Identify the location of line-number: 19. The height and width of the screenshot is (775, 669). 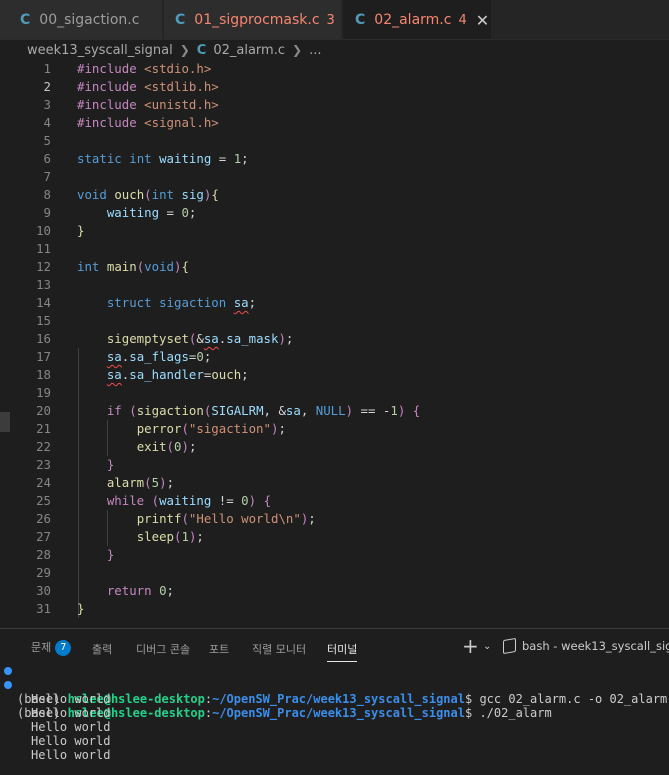
(43, 392).